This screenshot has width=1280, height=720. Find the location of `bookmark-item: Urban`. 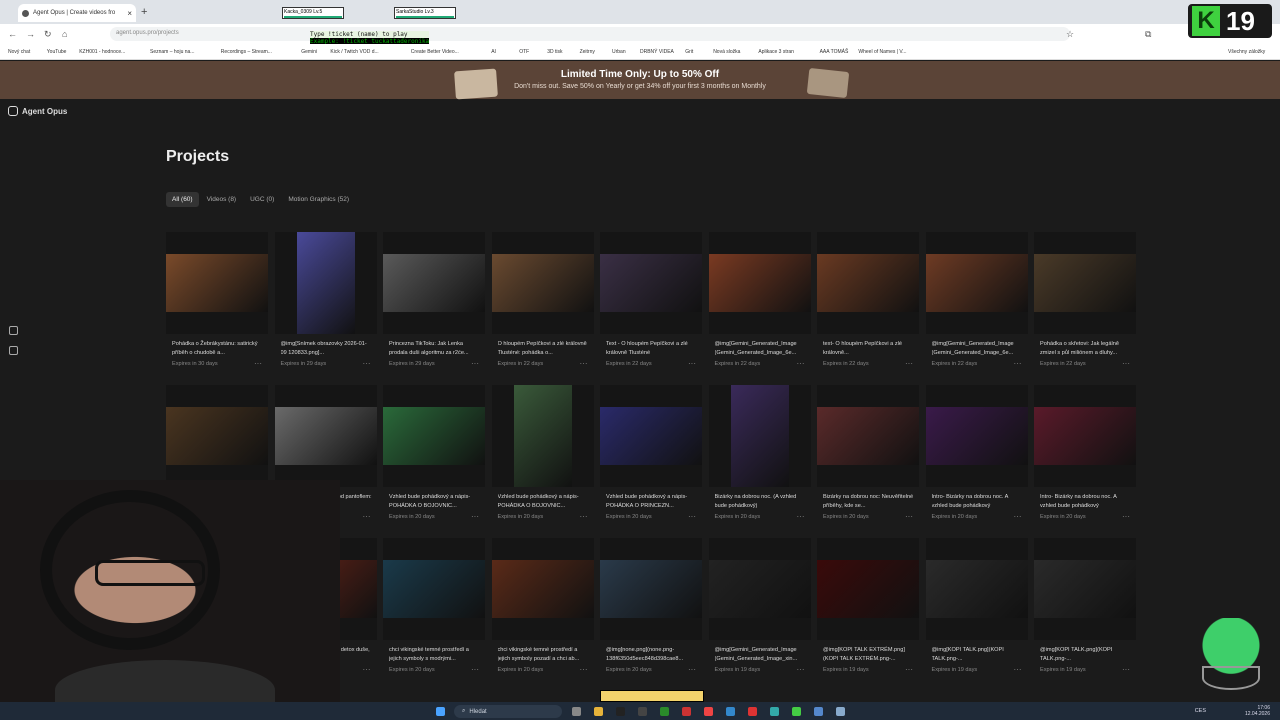

bookmark-item: Urban is located at coordinates (619, 52).